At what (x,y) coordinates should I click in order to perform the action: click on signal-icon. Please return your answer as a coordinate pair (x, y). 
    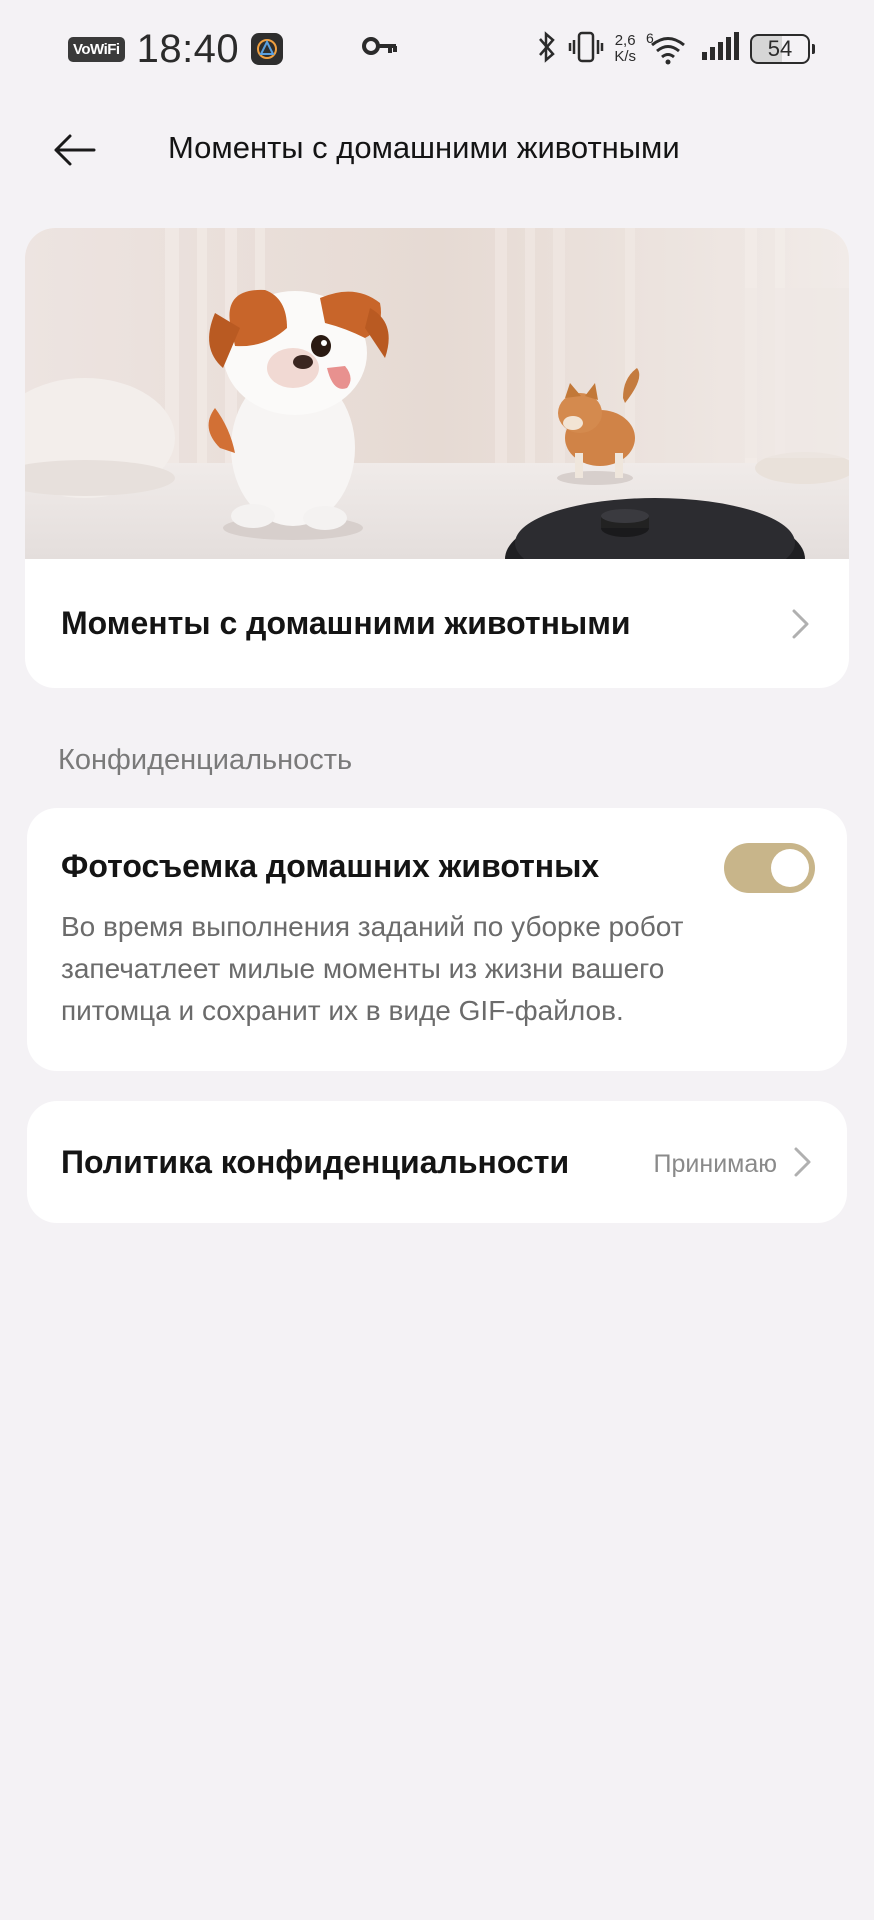
    Looking at the image, I should click on (720, 49).